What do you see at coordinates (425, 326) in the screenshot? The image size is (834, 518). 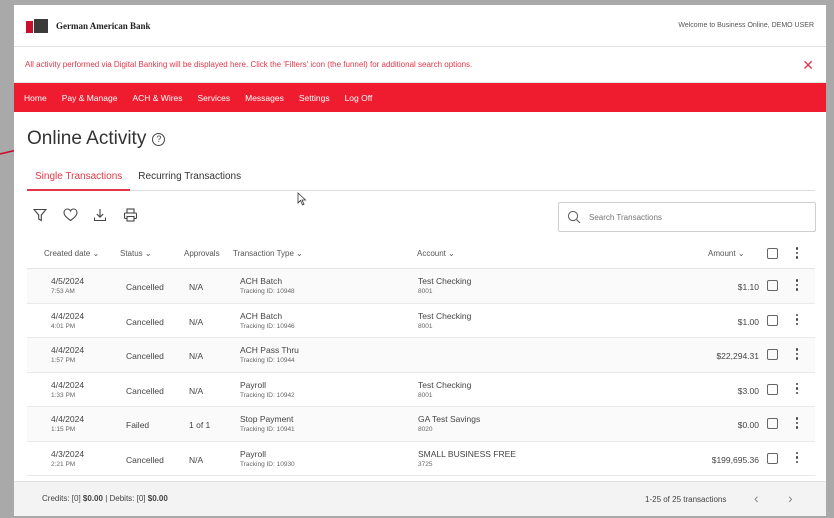 I see `account-number: 8001` at bounding box center [425, 326].